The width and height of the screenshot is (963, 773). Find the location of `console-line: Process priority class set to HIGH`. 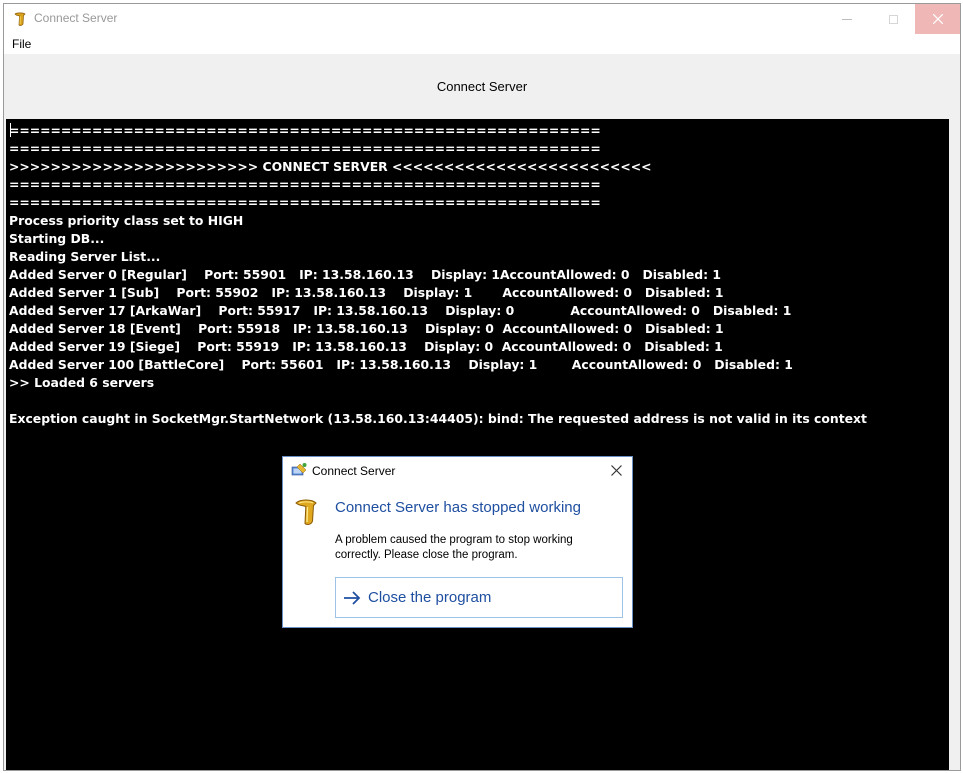

console-line: Process priority class set to HIGH is located at coordinates (126, 220).